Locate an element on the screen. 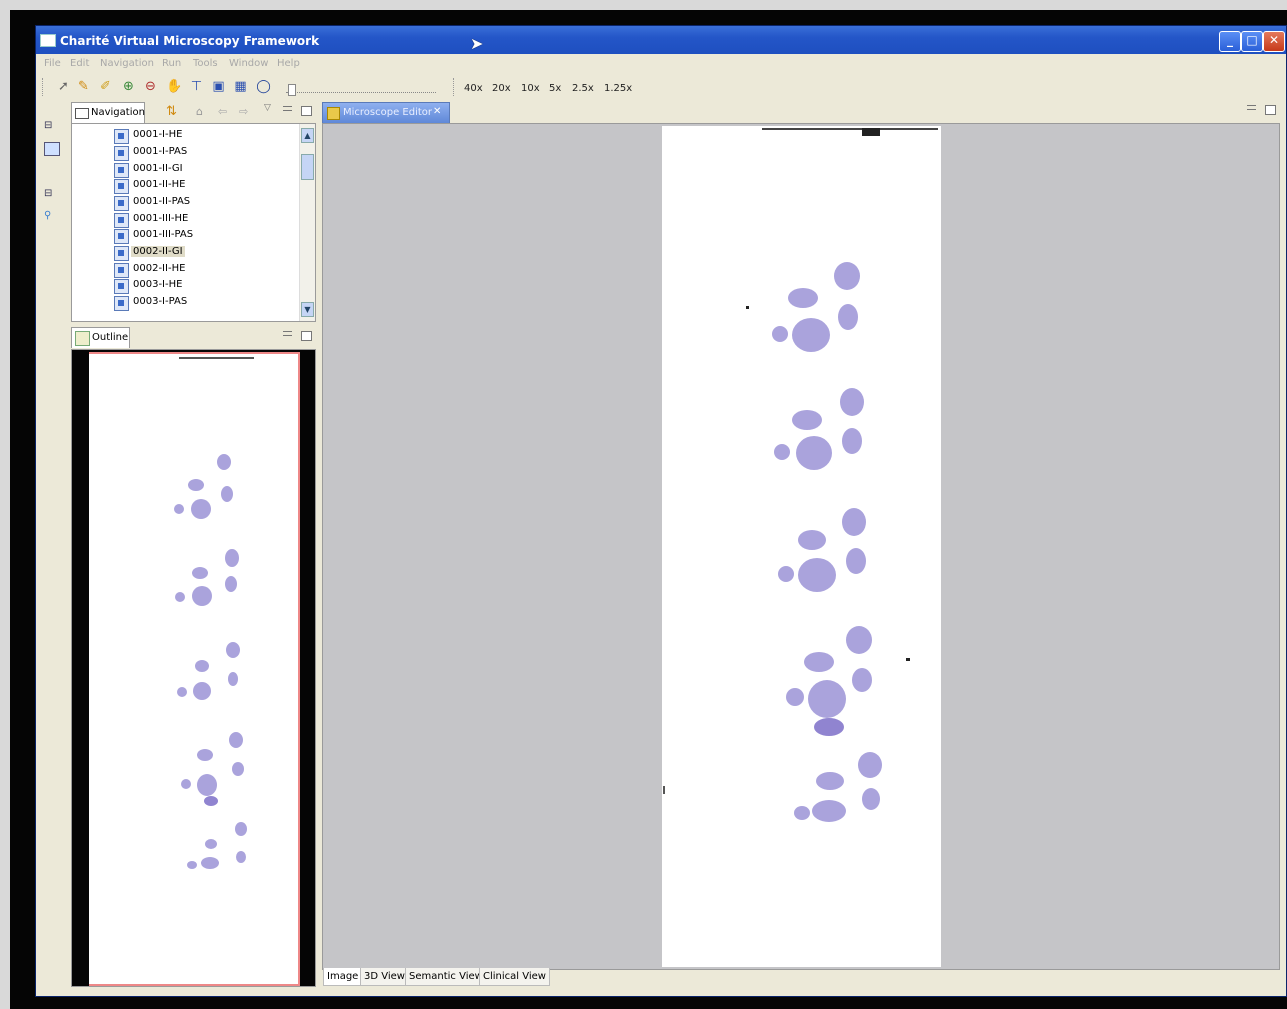 Image resolution: width=1287 pixels, height=1009 pixels. tab-semantic-view: Semantic View is located at coordinates (446, 977).